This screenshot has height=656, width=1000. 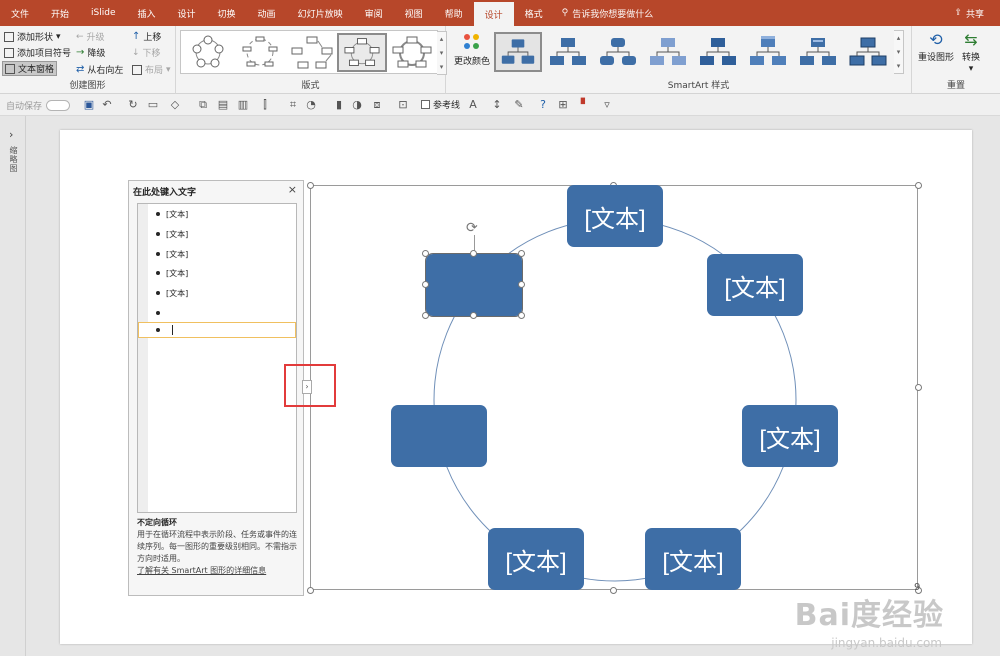 What do you see at coordinates (203, 105) in the screenshot?
I see `copy-format-icon: ⧉` at bounding box center [203, 105].